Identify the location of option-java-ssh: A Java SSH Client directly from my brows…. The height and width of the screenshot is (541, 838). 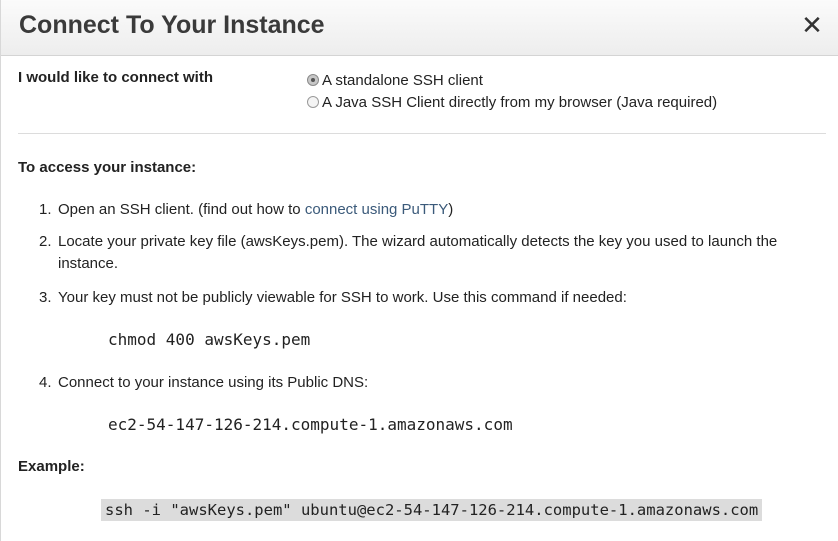
(512, 102).